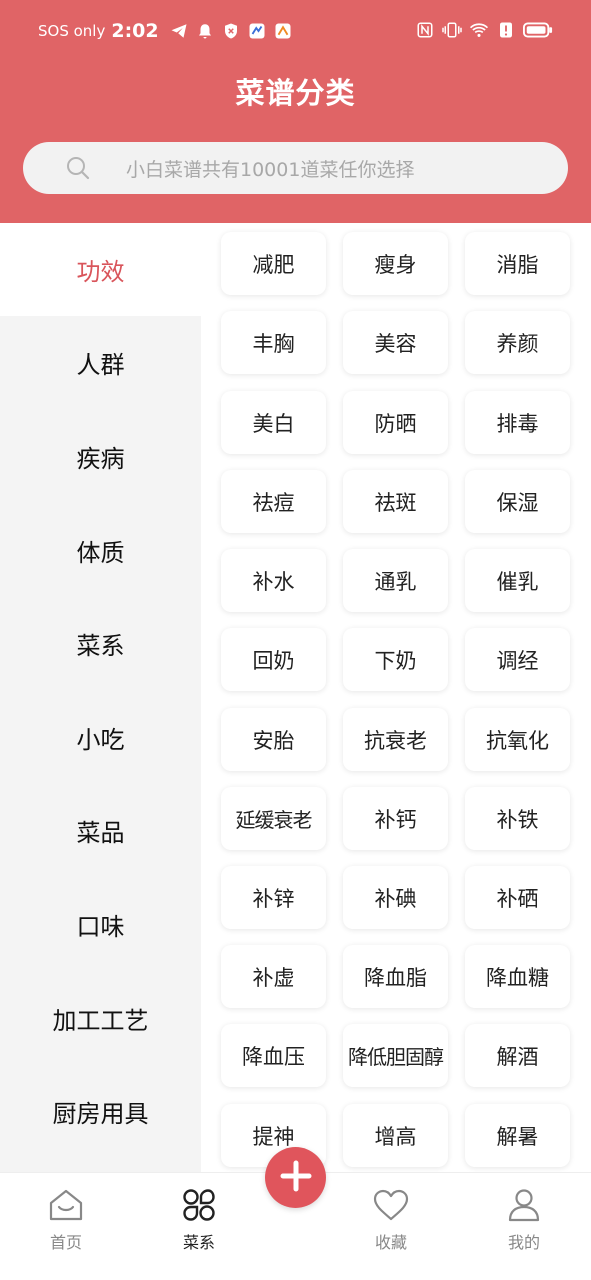 This screenshot has width=591, height=1280. What do you see at coordinates (100, 830) in the screenshot?
I see `sidebar-item-dish: 菜品` at bounding box center [100, 830].